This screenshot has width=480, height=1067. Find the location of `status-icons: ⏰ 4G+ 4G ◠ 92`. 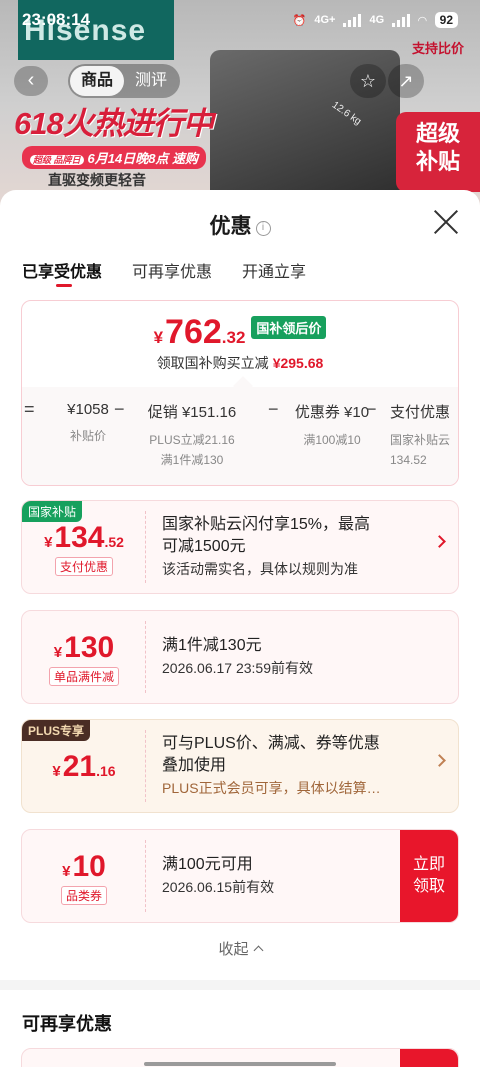

status-icons: ⏰ 4G+ 4G ◠ 92 is located at coordinates (375, 20).